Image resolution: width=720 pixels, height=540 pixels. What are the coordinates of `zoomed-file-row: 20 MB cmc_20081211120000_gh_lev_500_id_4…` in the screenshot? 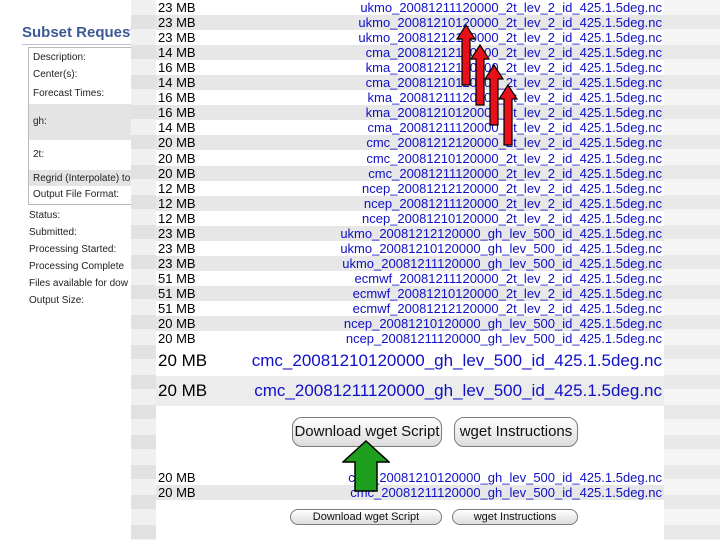 It's located at (410, 391).